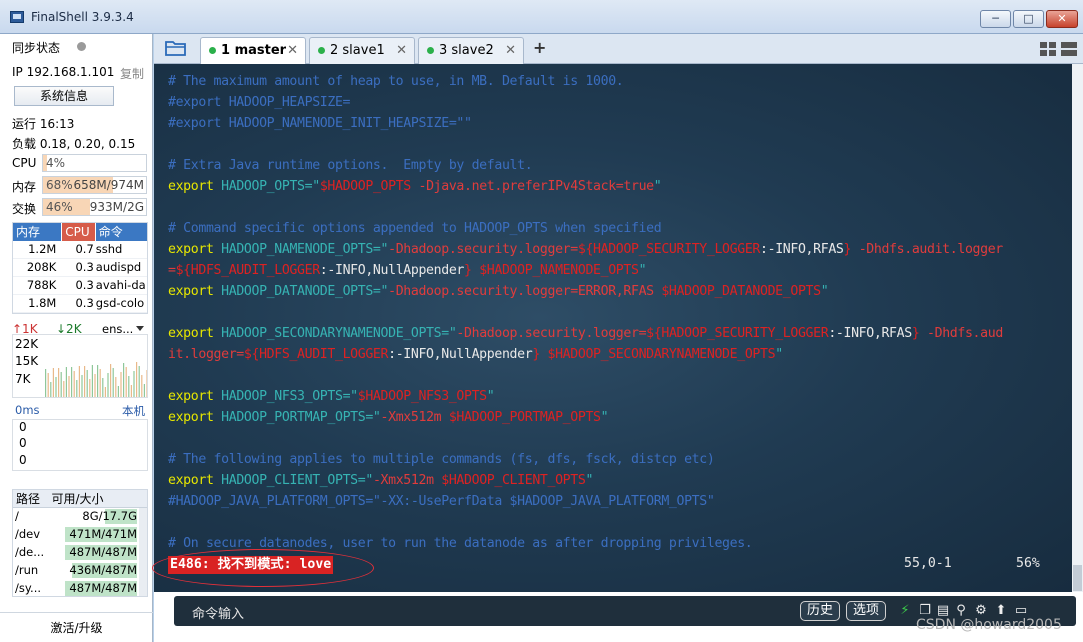  Describe the element at coordinates (94, 185) in the screenshot. I see `memory-meter: 68% 658M/974M` at that location.